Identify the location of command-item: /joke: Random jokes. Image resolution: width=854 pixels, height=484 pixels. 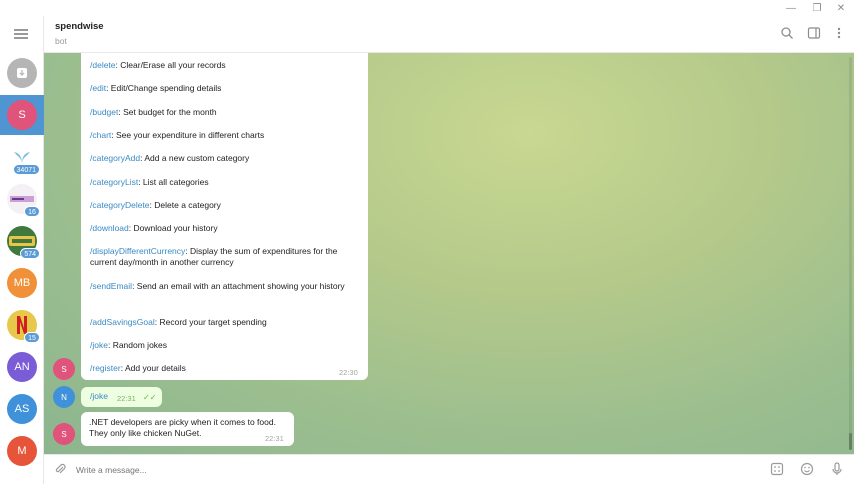
(225, 345).